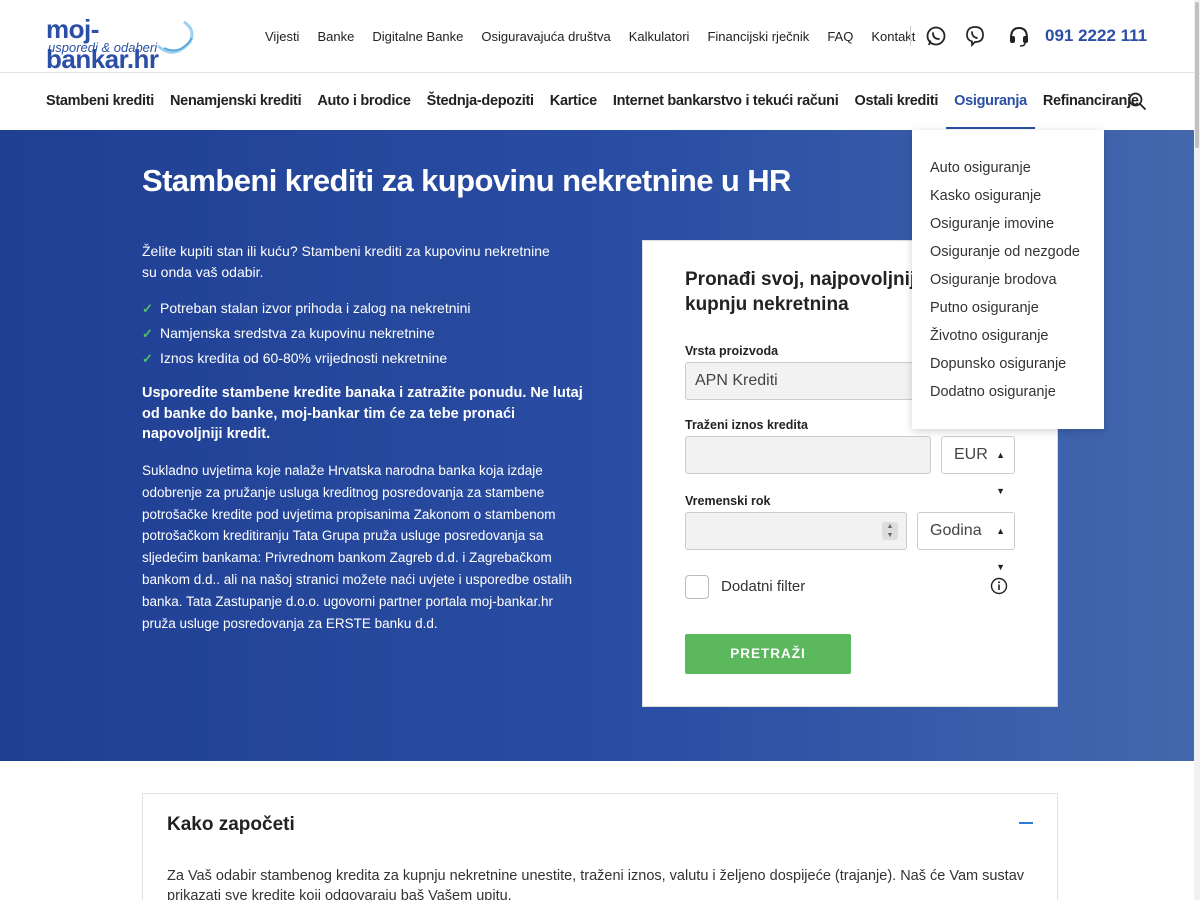 The height and width of the screenshot is (900, 1200). I want to click on top-link-vijesti: Vijesti, so click(282, 36).